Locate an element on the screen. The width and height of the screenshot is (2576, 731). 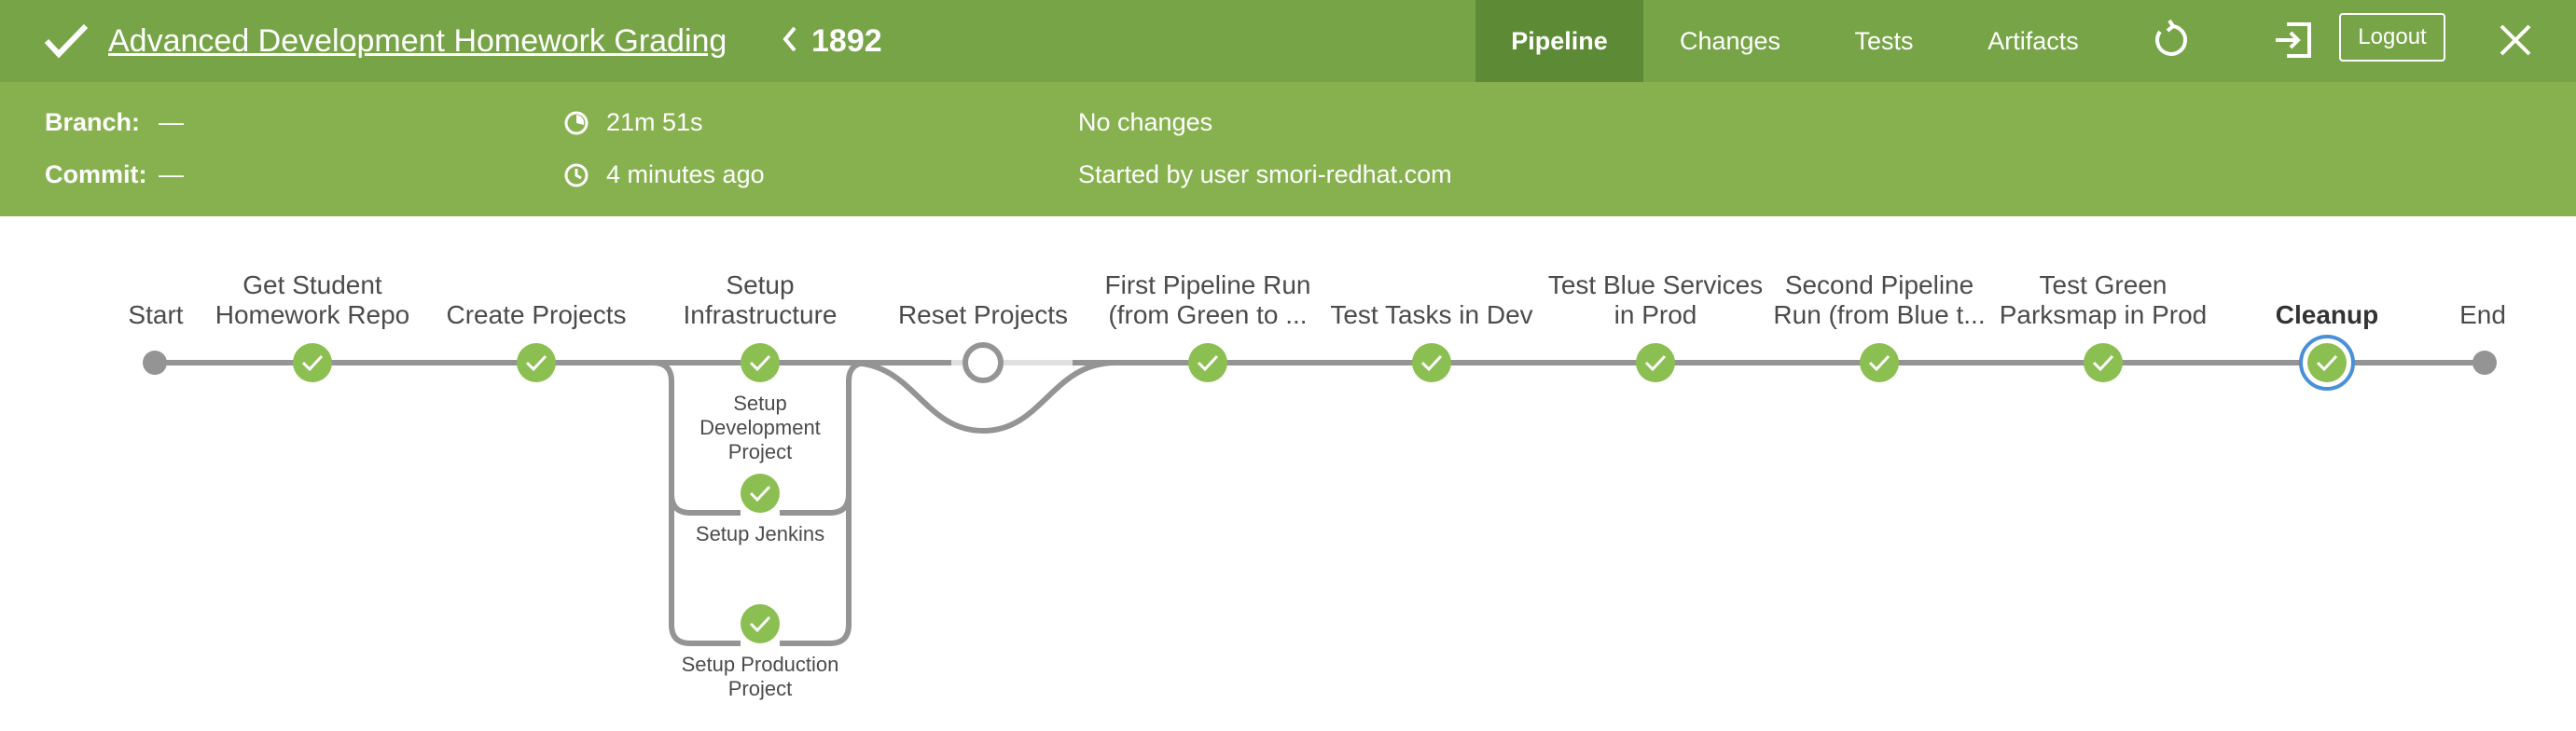
tab-tests: Tests is located at coordinates (1884, 41).